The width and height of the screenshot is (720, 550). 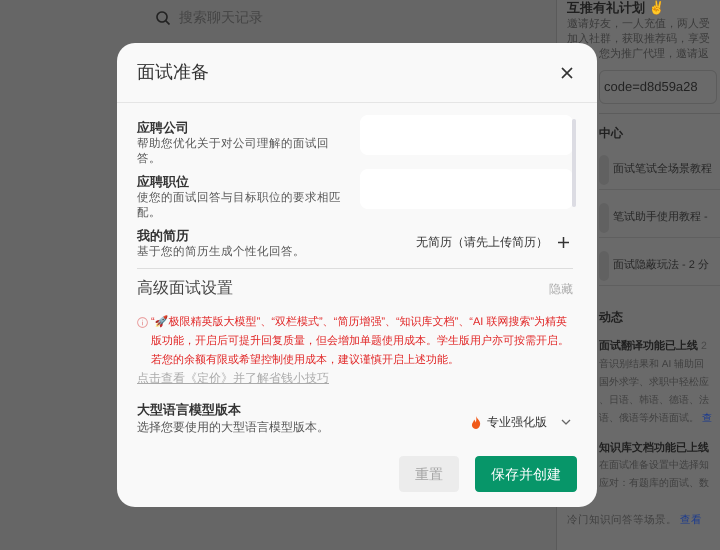 I want to click on section-title: 高级面试设置, so click(x=185, y=288).